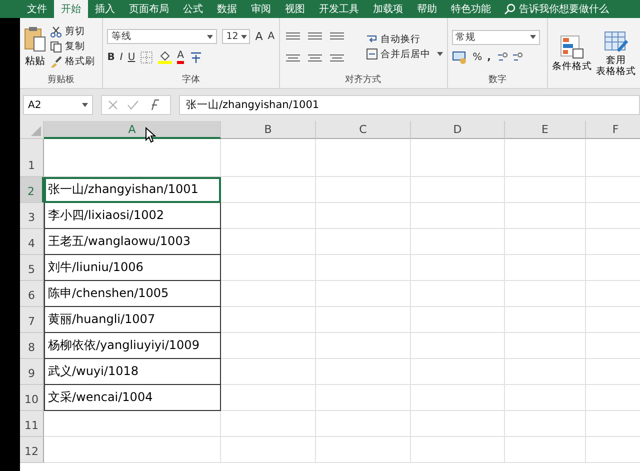  I want to click on ribbon-tab: 文件, so click(37, 9).